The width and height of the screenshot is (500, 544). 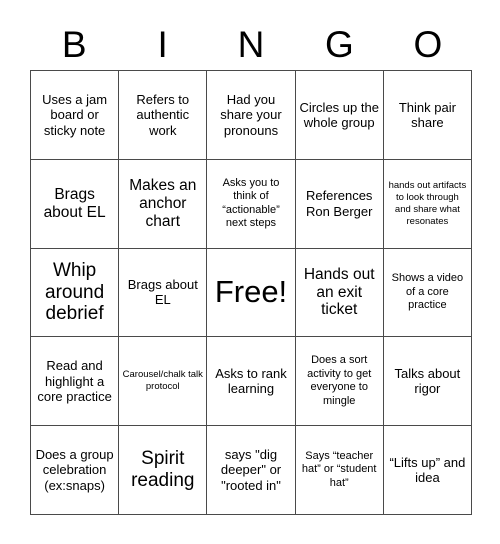 I want to click on bingo-cell-label: Refers to authentic work, so click(x=163, y=114).